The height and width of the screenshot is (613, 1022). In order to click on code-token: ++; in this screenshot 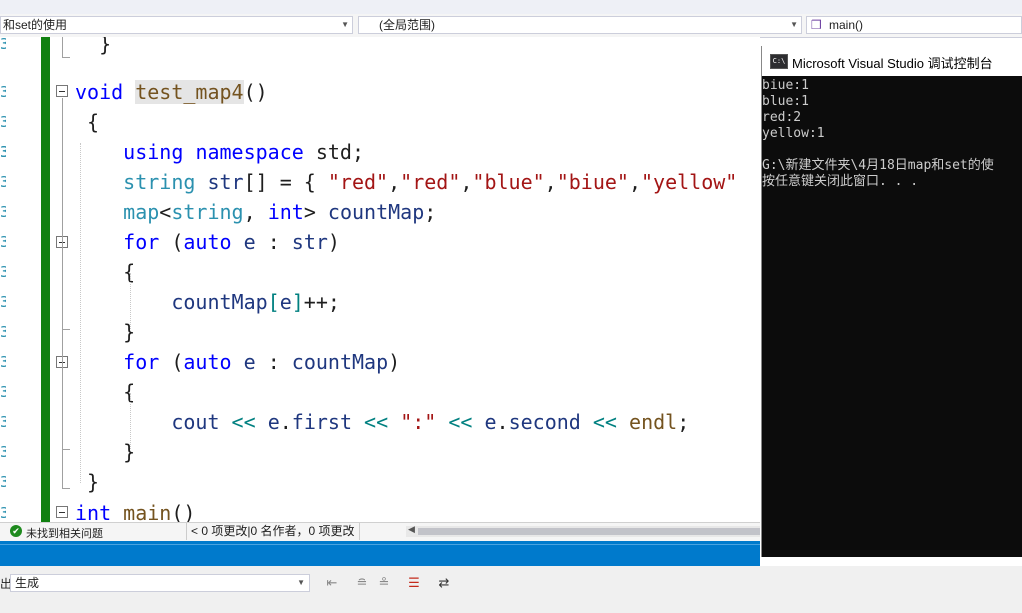, I will do `click(321, 302)`.